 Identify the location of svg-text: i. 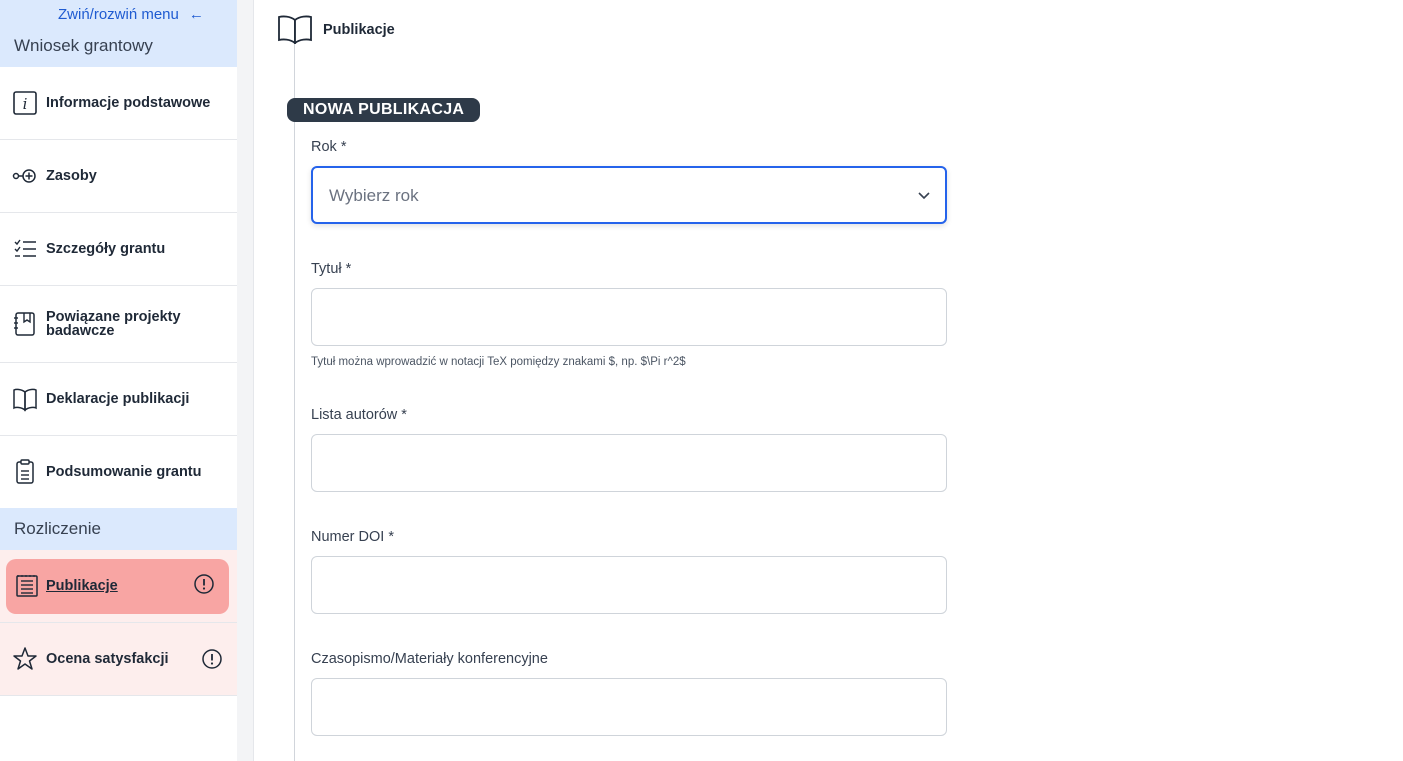
(25, 104).